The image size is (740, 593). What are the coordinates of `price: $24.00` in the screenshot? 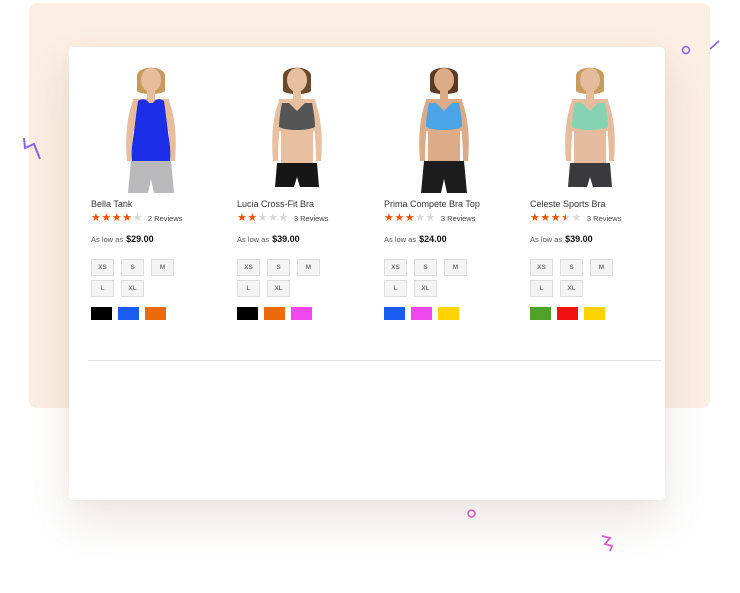 It's located at (433, 239).